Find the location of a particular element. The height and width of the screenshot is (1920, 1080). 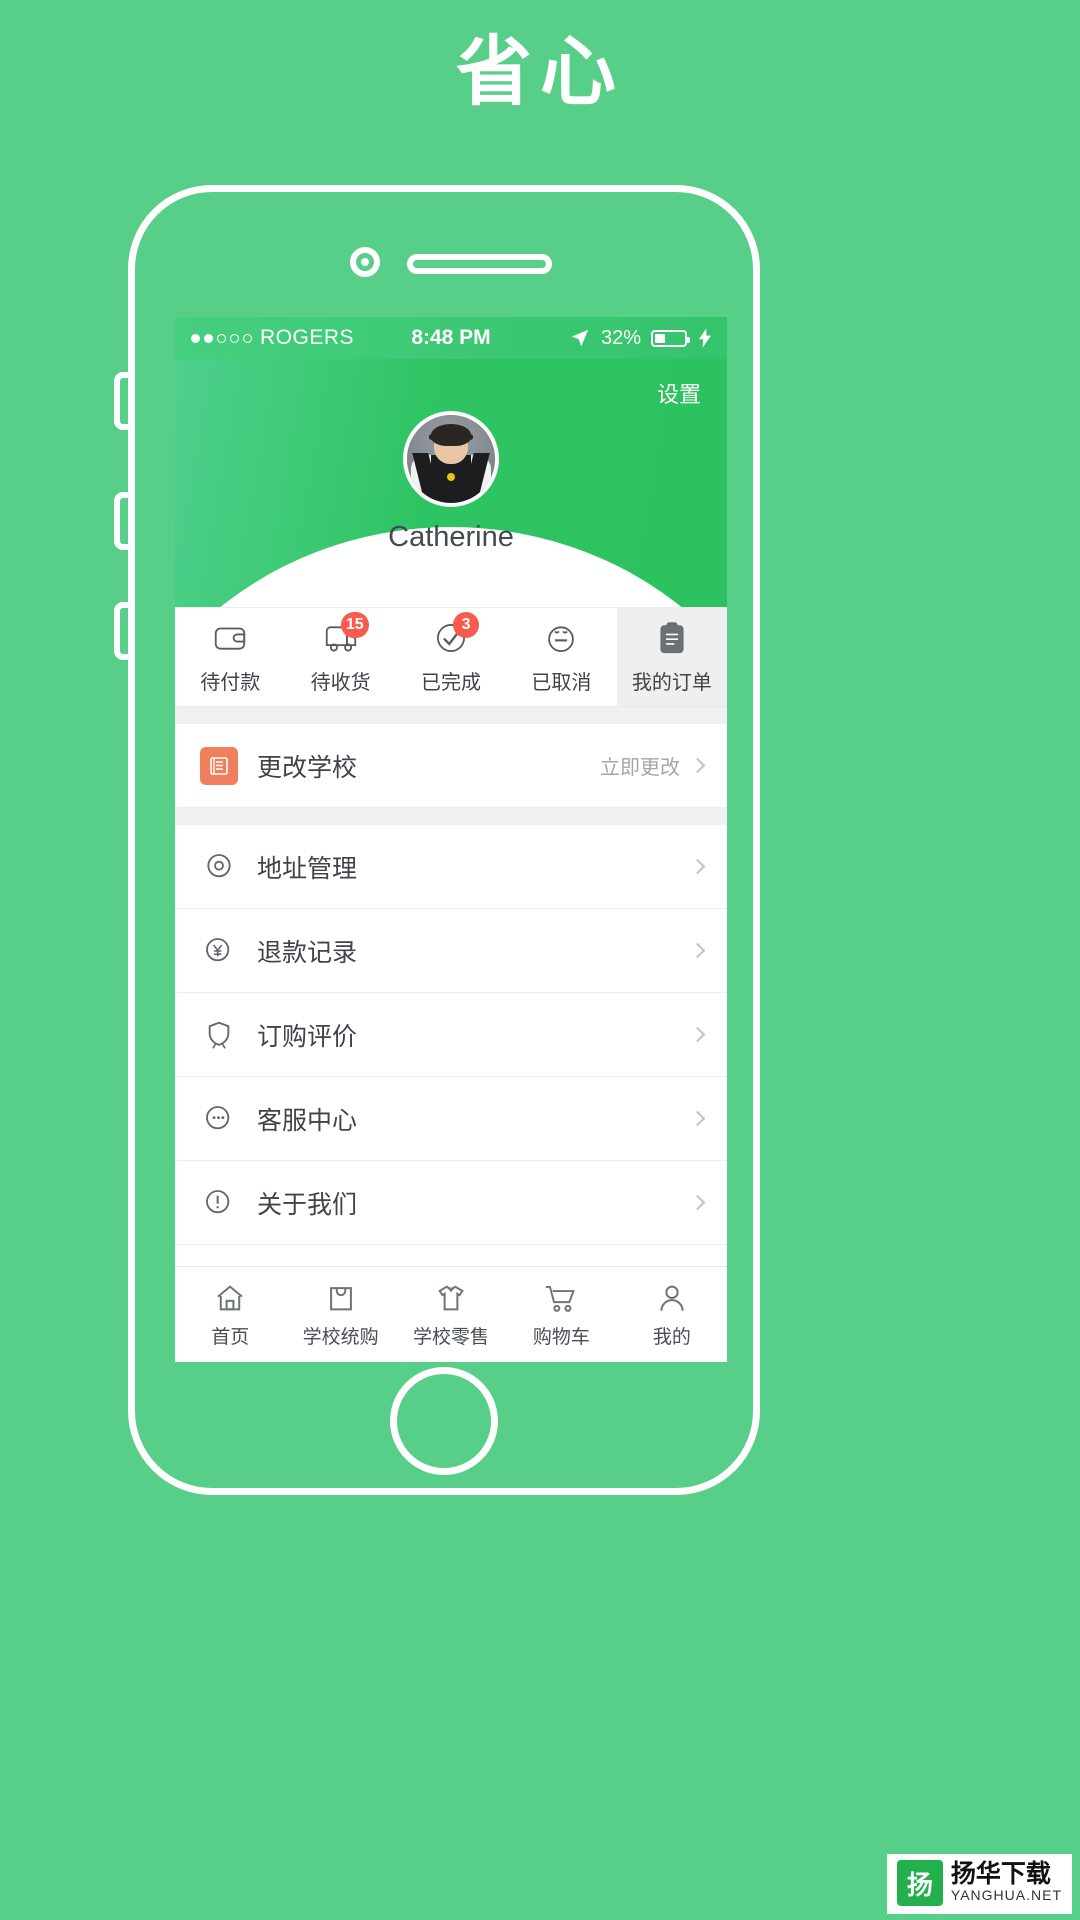

menu-row-about-us: 关于我们 is located at coordinates (451, 1203).